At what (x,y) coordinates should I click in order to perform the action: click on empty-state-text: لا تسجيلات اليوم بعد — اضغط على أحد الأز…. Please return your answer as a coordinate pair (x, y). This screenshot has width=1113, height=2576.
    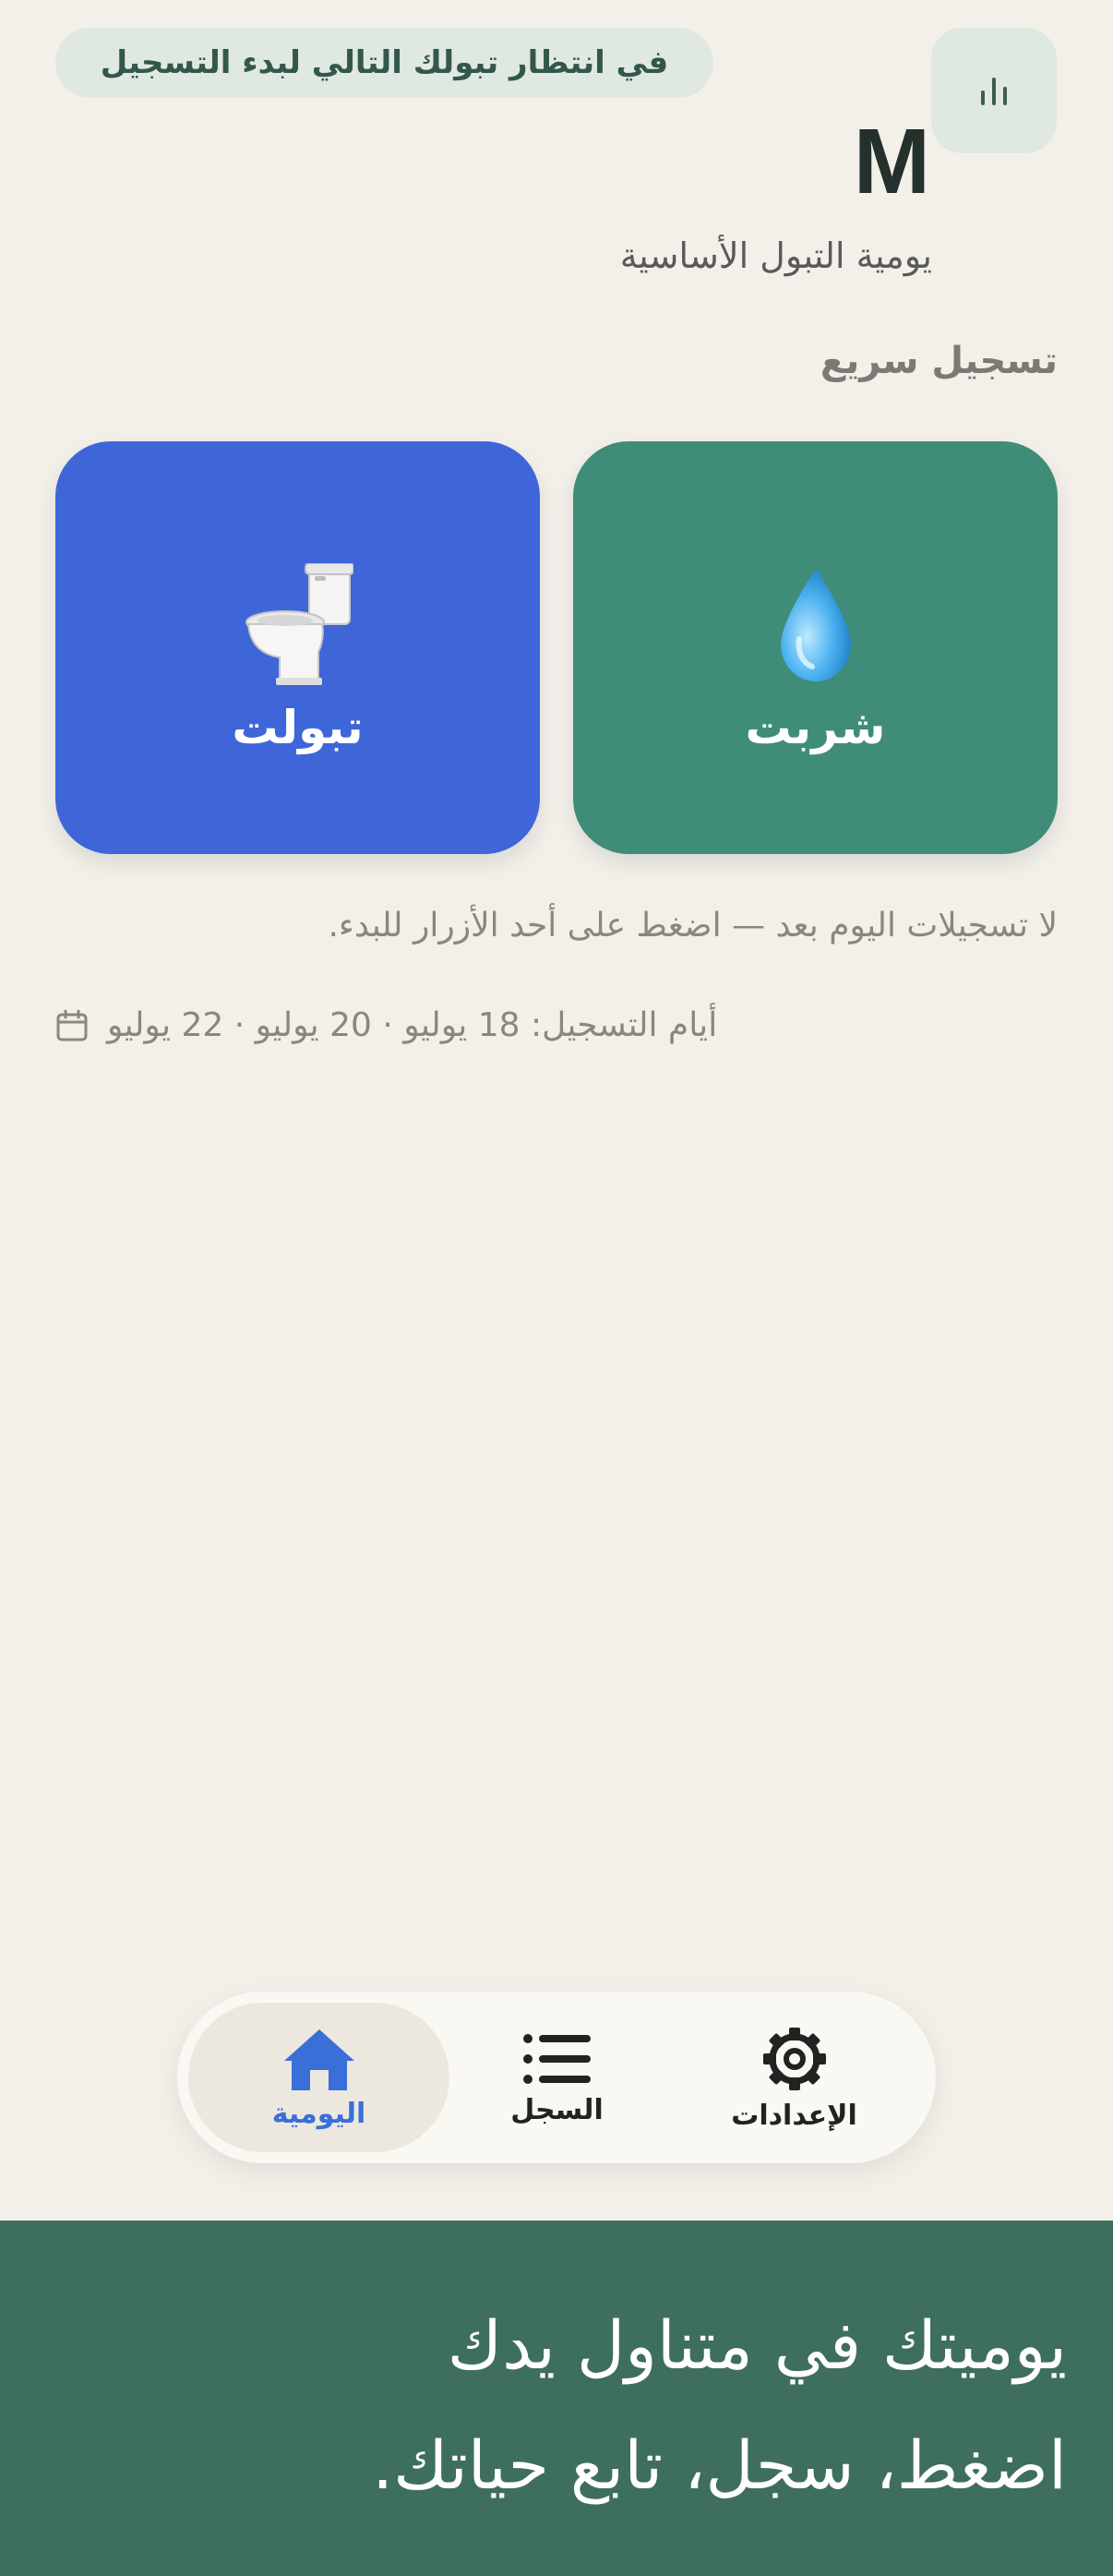
    Looking at the image, I should click on (693, 926).